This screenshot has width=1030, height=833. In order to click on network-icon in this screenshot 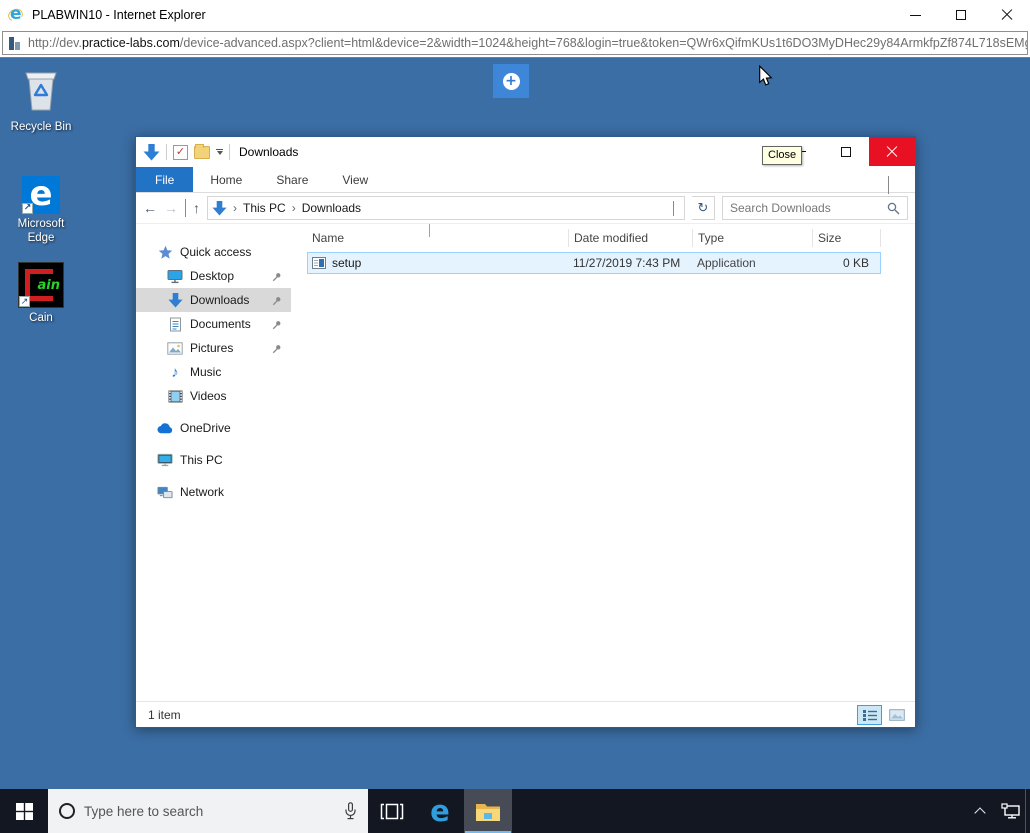, I will do `click(165, 492)`.